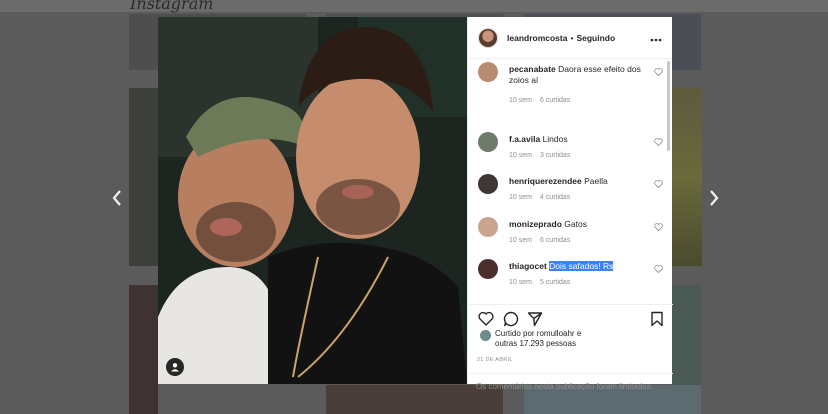 This screenshot has height=414, width=828. What do you see at coordinates (656, 38) in the screenshot?
I see `ellipsis-icon` at bounding box center [656, 38].